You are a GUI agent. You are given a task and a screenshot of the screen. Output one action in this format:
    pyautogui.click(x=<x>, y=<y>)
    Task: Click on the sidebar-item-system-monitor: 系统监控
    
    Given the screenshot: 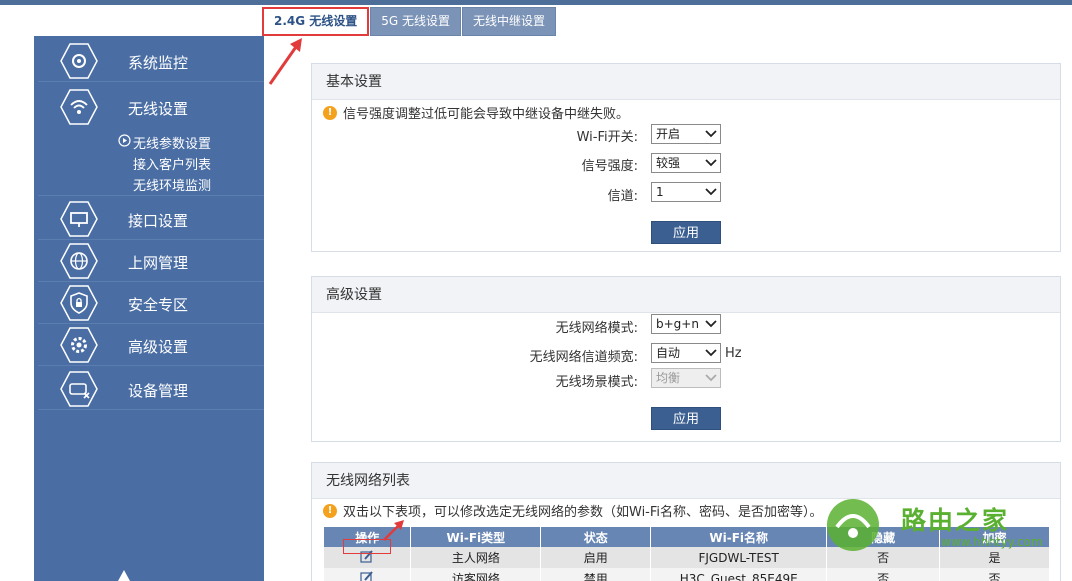 What is the action you would take?
    pyautogui.click(x=151, y=61)
    